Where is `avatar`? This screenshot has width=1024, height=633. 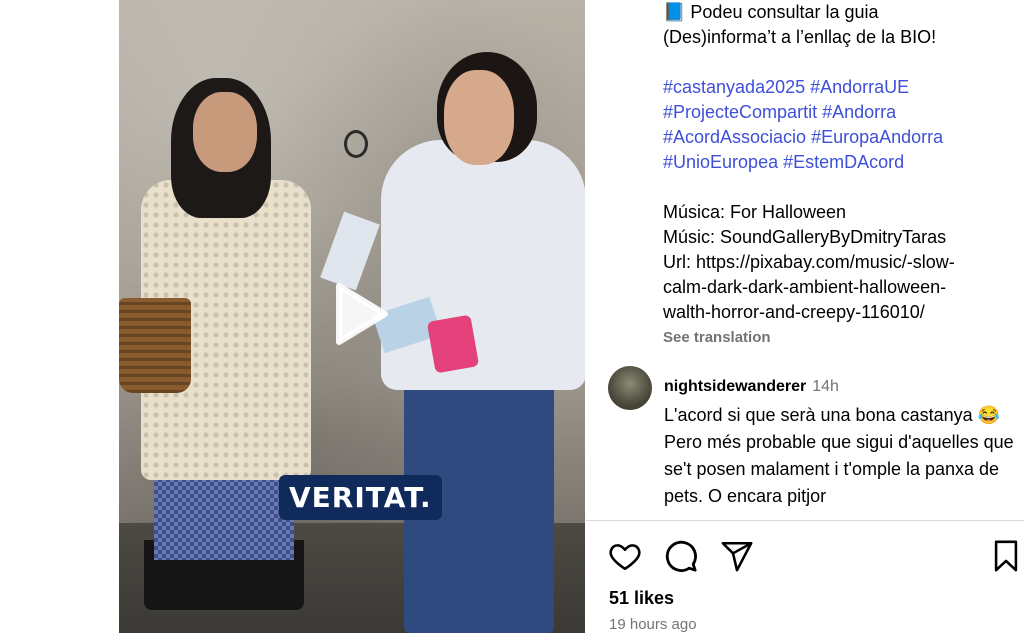 avatar is located at coordinates (630, 388).